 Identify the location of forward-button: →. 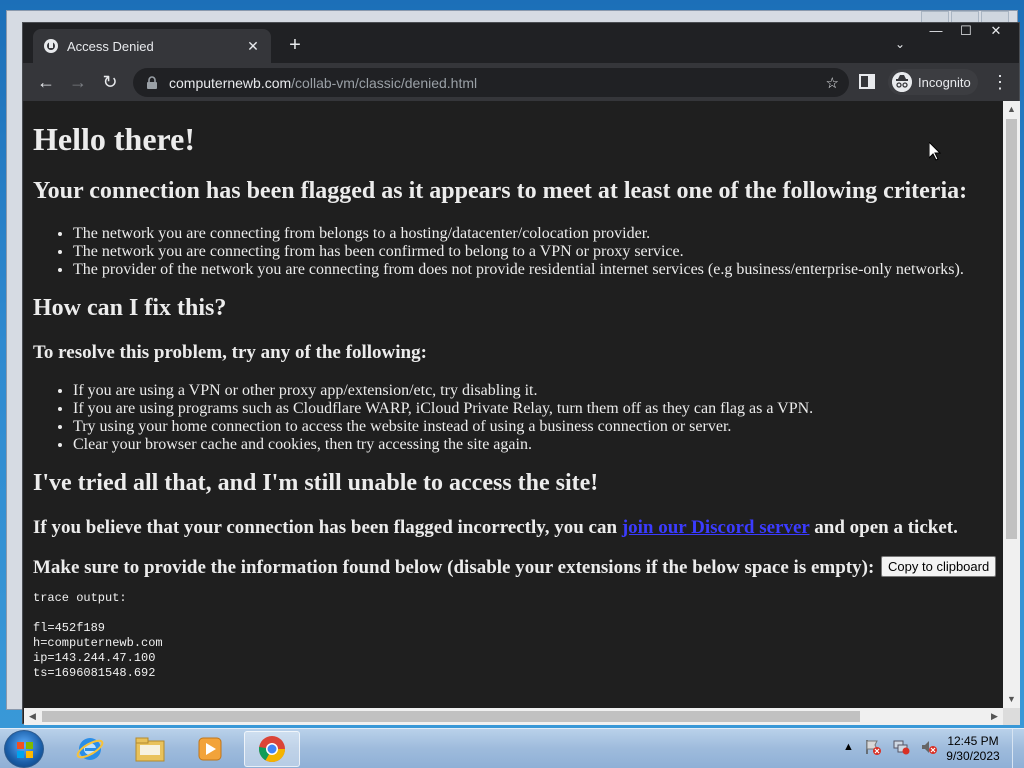
(78, 82).